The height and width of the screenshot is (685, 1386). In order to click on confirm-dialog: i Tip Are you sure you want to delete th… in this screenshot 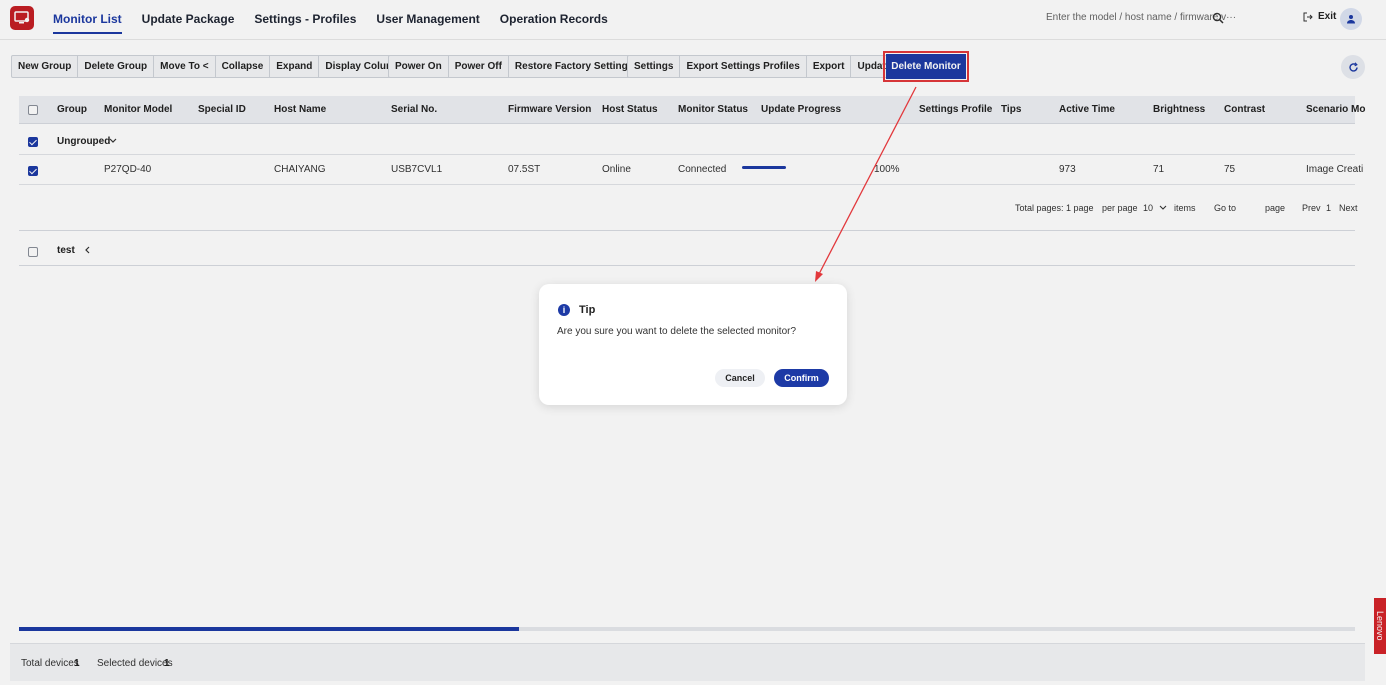, I will do `click(693, 344)`.